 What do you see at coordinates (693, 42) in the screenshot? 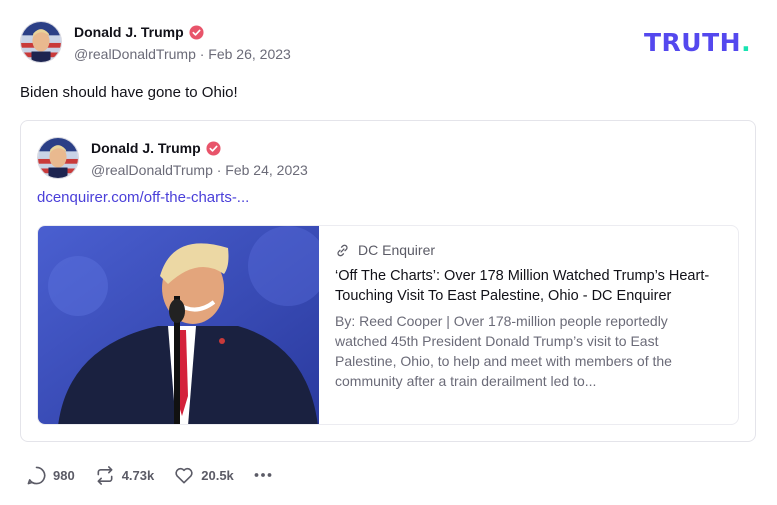
I see `logo-text: TRUTH` at bounding box center [693, 42].